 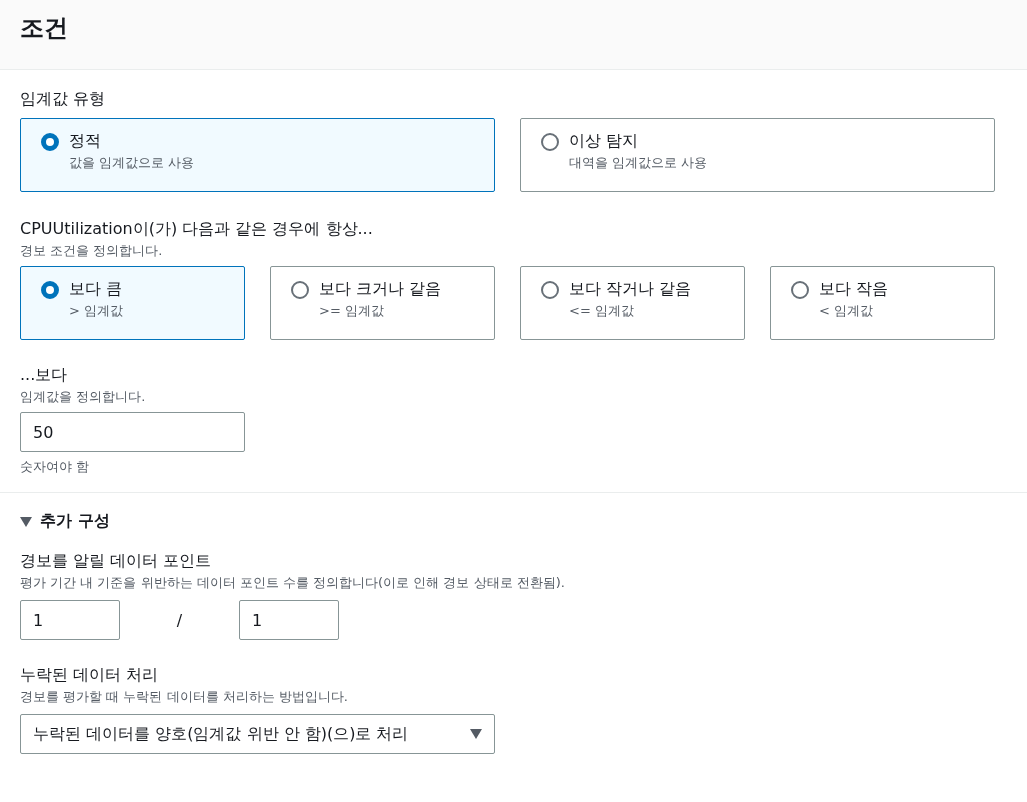 What do you see at coordinates (602, 311) in the screenshot?
I see `option-description: <= 임계값` at bounding box center [602, 311].